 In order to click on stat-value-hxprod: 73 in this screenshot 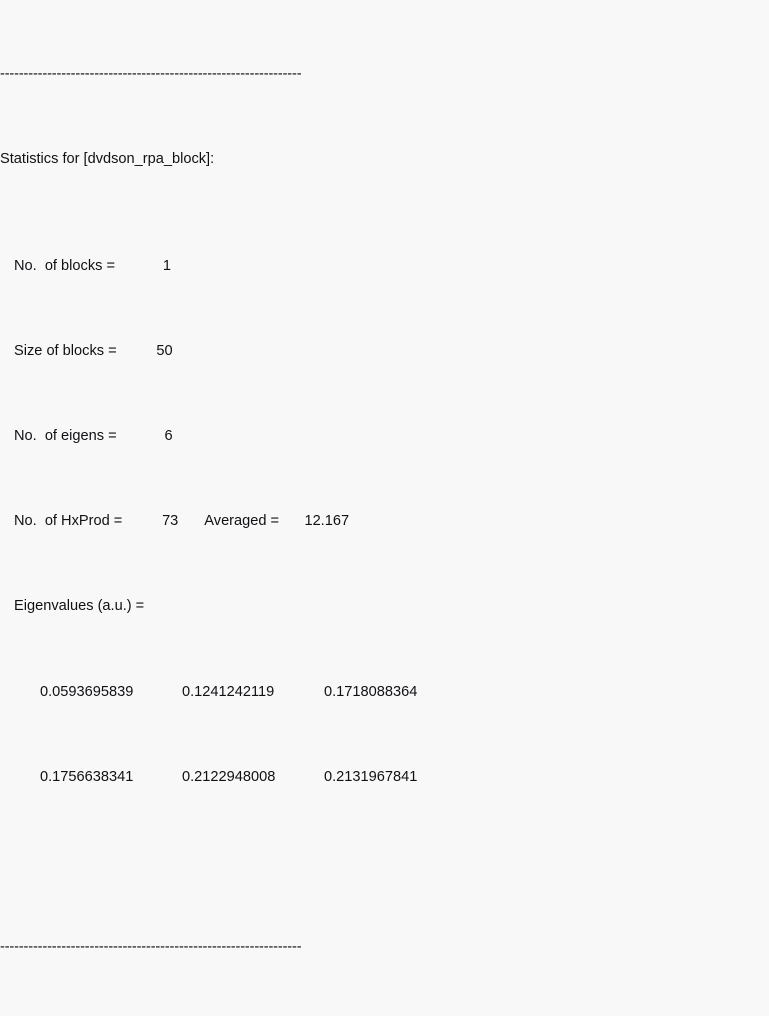, I will do `click(170, 521)`.